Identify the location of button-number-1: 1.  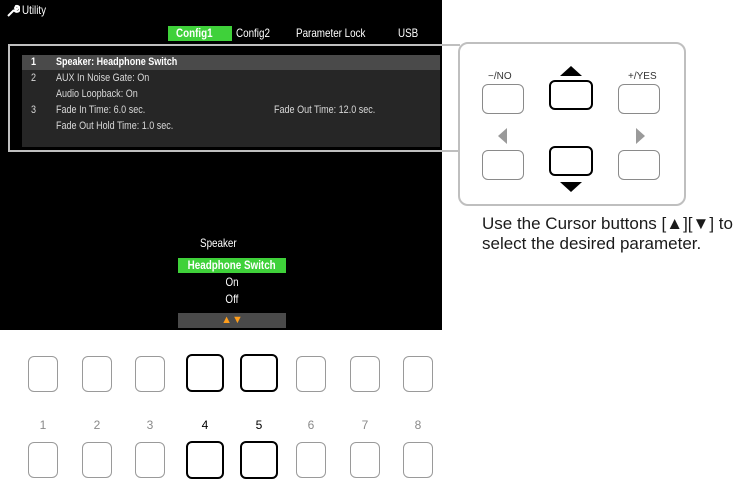
(43, 425).